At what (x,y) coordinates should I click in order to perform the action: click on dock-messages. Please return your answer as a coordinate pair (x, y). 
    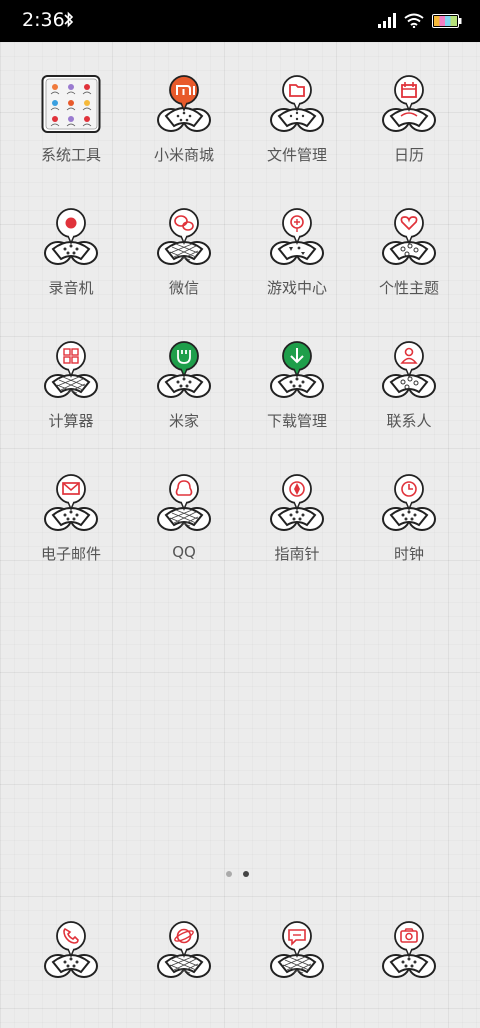
    Looking at the image, I should click on (297, 973).